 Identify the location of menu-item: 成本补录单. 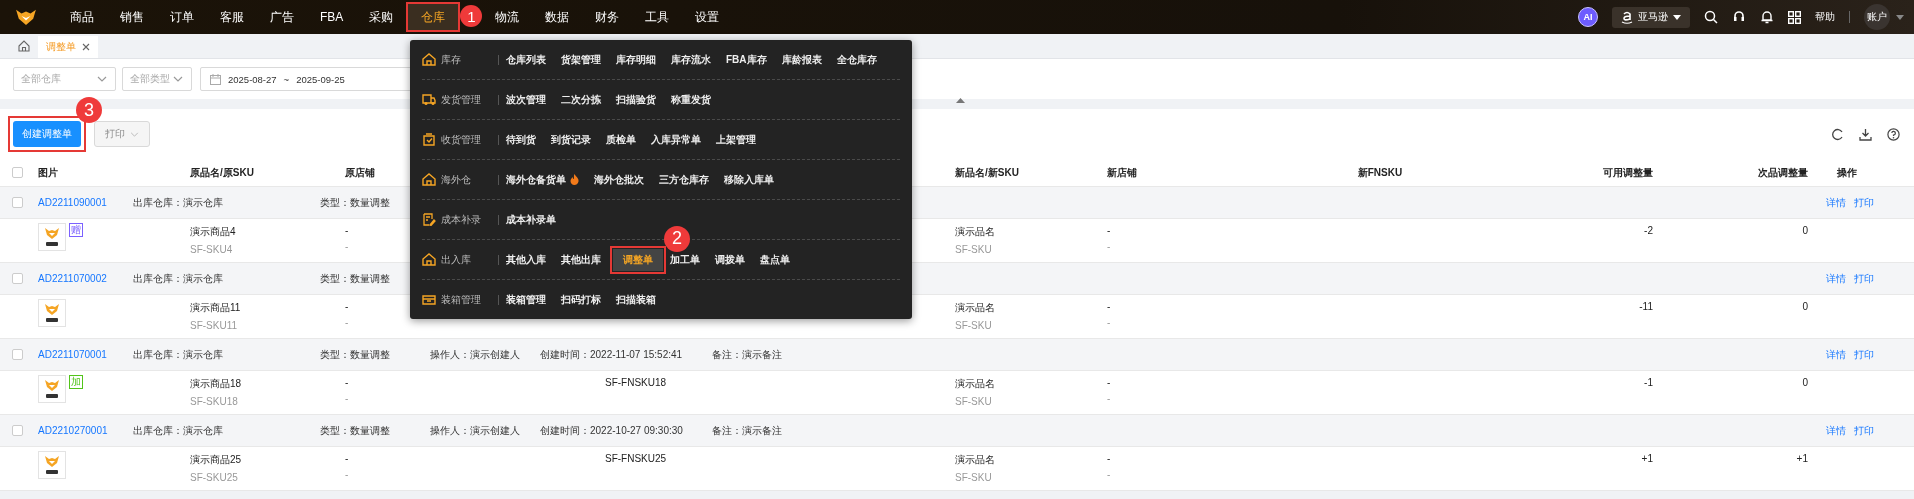
(531, 219).